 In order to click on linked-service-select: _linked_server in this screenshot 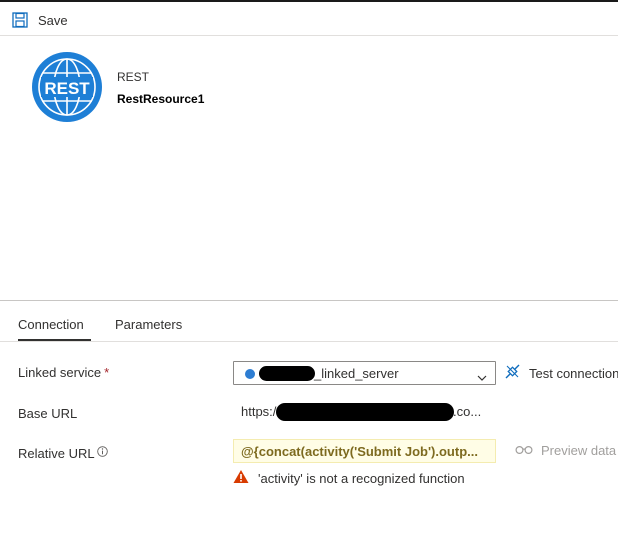, I will do `click(364, 373)`.